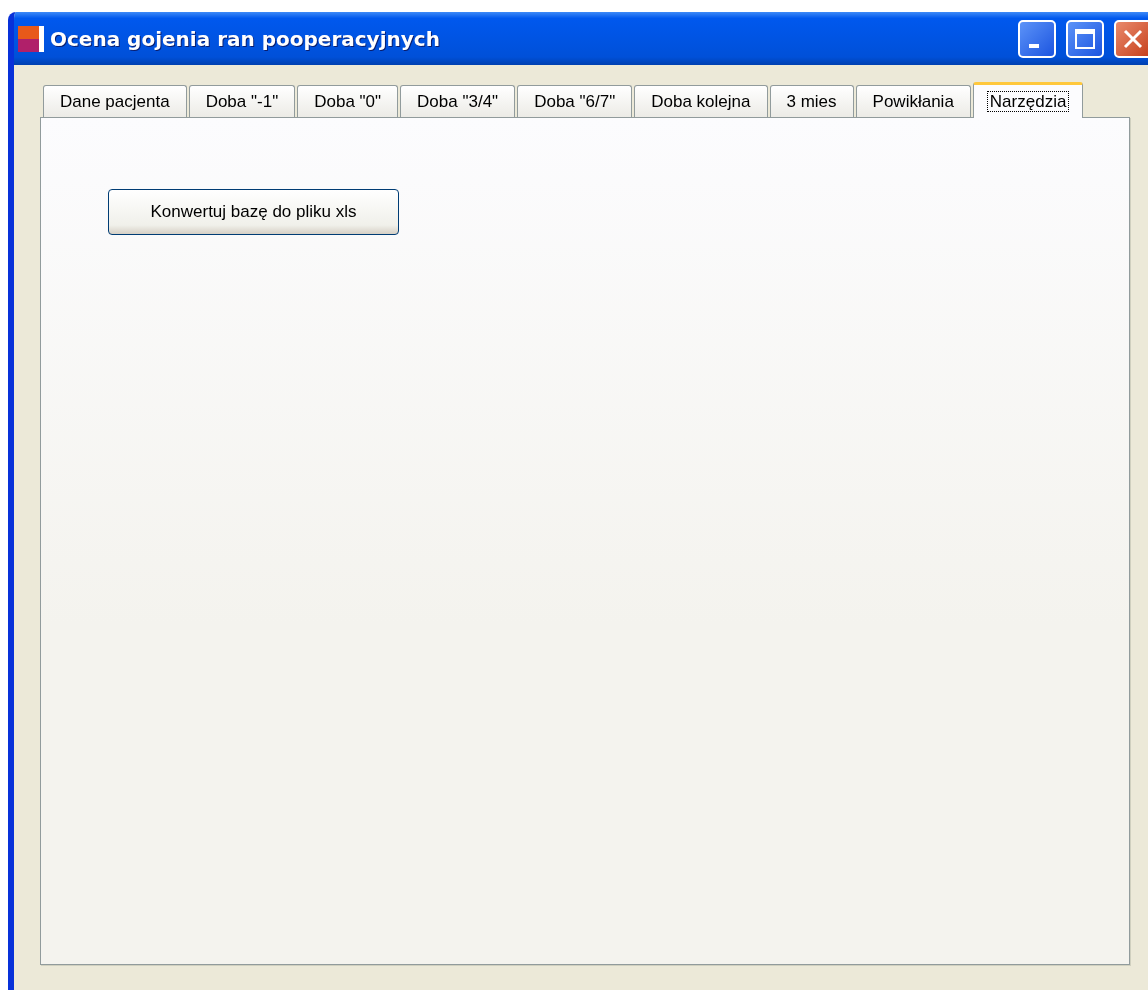 The image size is (1148, 990). What do you see at coordinates (31, 38) in the screenshot?
I see `app-icon` at bounding box center [31, 38].